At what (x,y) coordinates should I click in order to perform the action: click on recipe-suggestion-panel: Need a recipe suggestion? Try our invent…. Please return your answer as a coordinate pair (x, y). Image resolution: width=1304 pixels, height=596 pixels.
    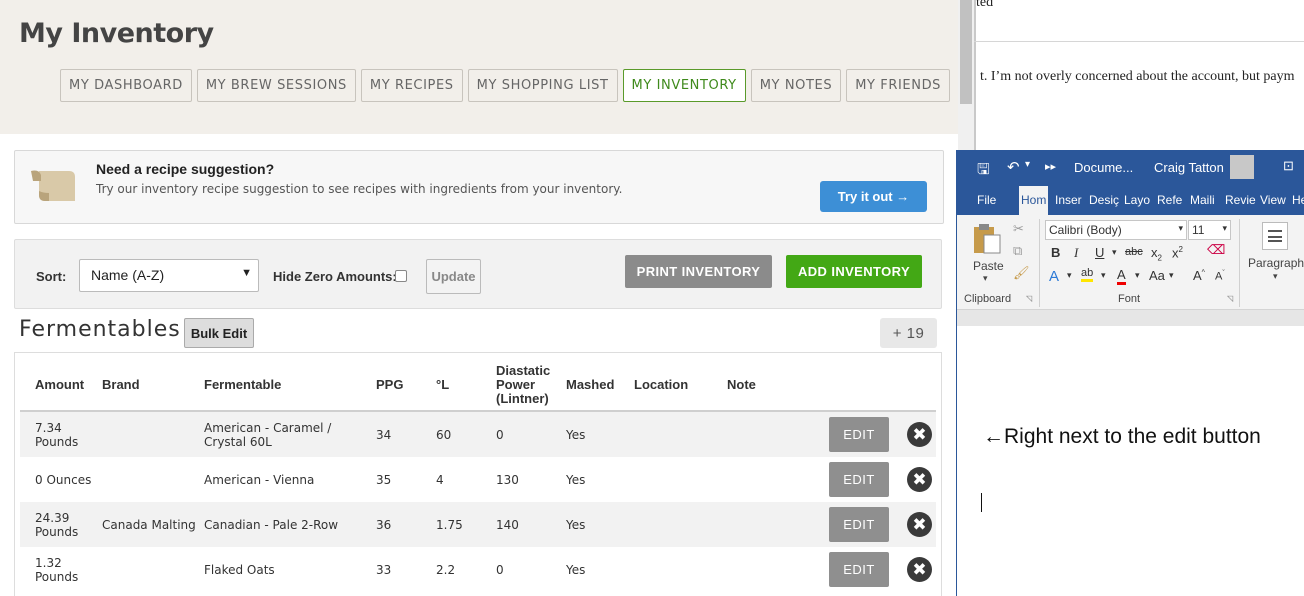
    Looking at the image, I should click on (479, 187).